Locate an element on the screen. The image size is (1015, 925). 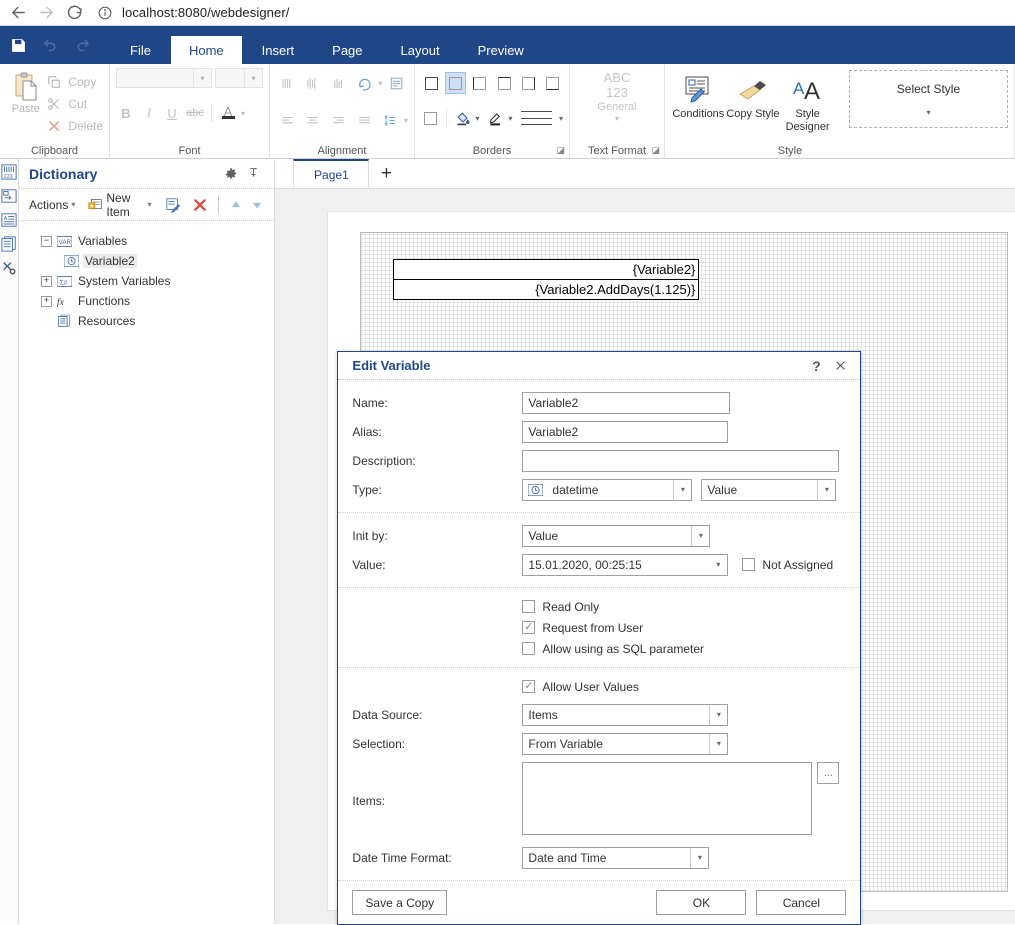
allow-sql-checkbox is located at coordinates (529, 648).